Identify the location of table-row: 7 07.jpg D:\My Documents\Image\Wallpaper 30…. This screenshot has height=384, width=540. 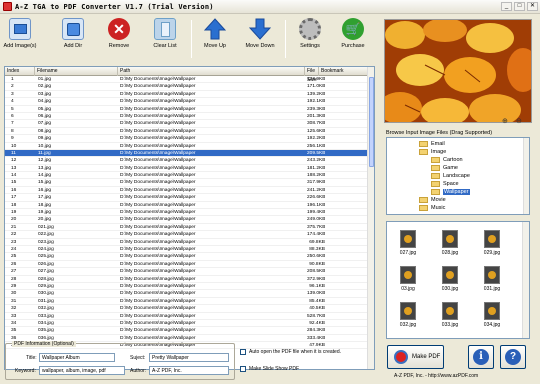
(187, 124).